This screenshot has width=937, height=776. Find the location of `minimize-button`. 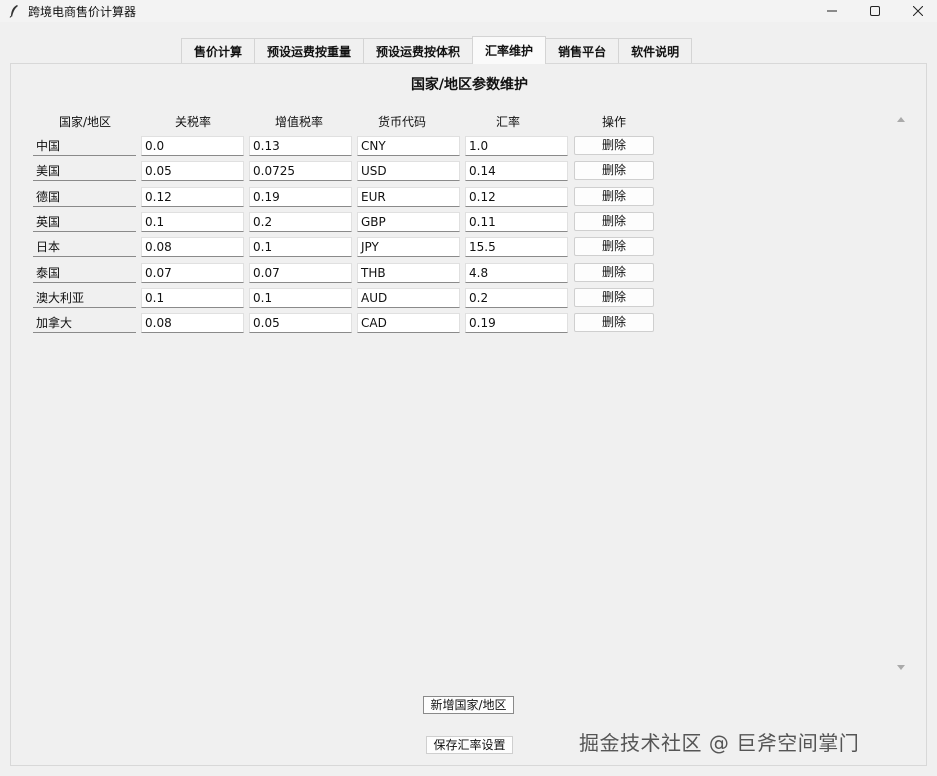

minimize-button is located at coordinates (832, 11).